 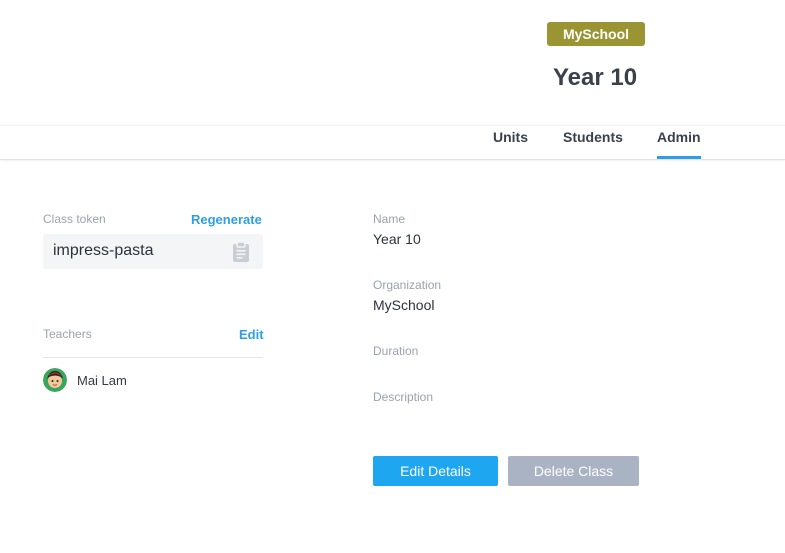 I want to click on tab-bar: Units Students Admin, so click(x=392, y=142).